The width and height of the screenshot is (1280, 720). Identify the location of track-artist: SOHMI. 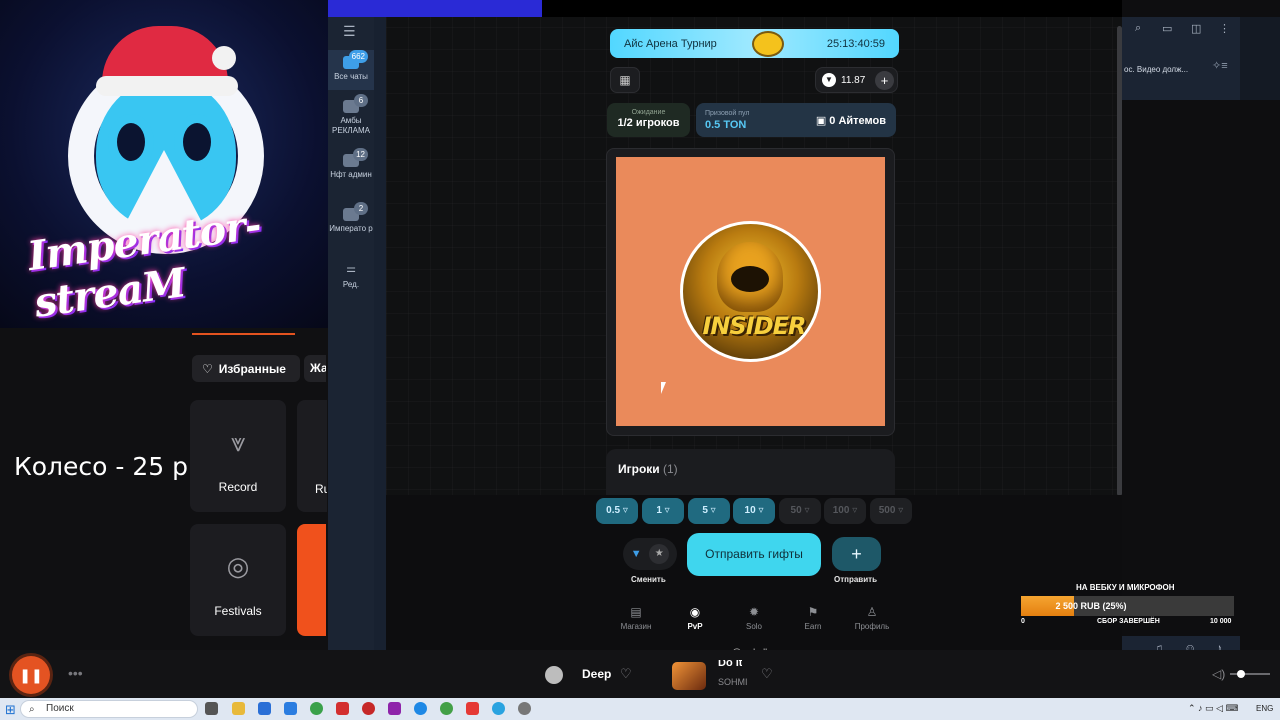
(733, 682).